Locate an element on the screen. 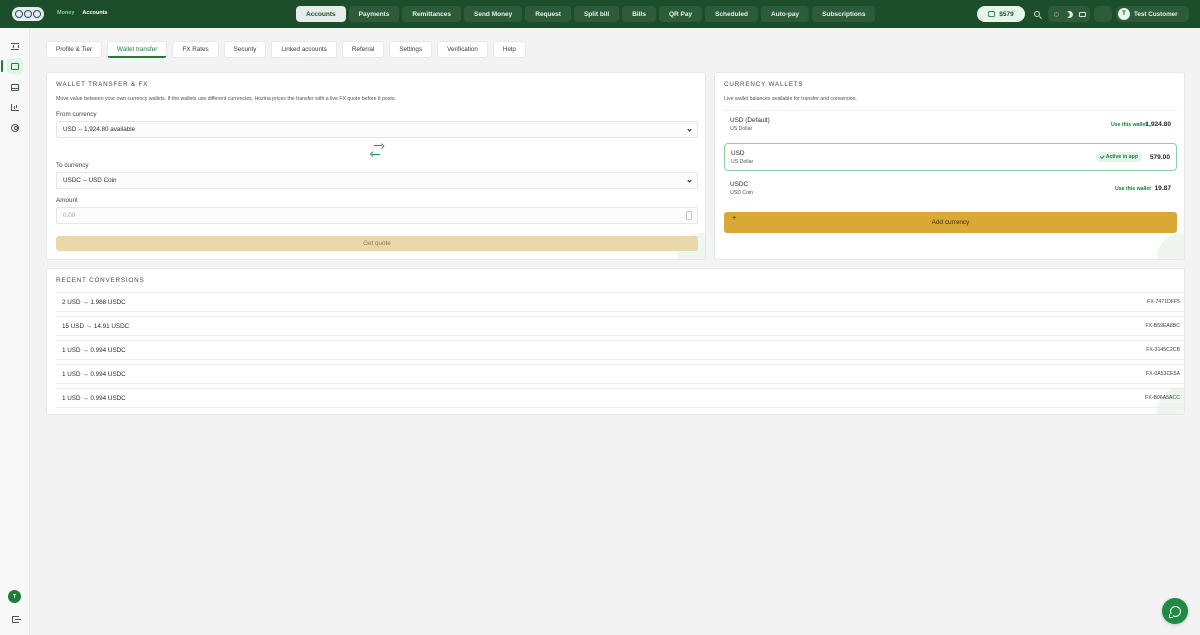  conversion-row: 1 USD → 0.994 USDC FX-3145C2CB is located at coordinates (620, 350).